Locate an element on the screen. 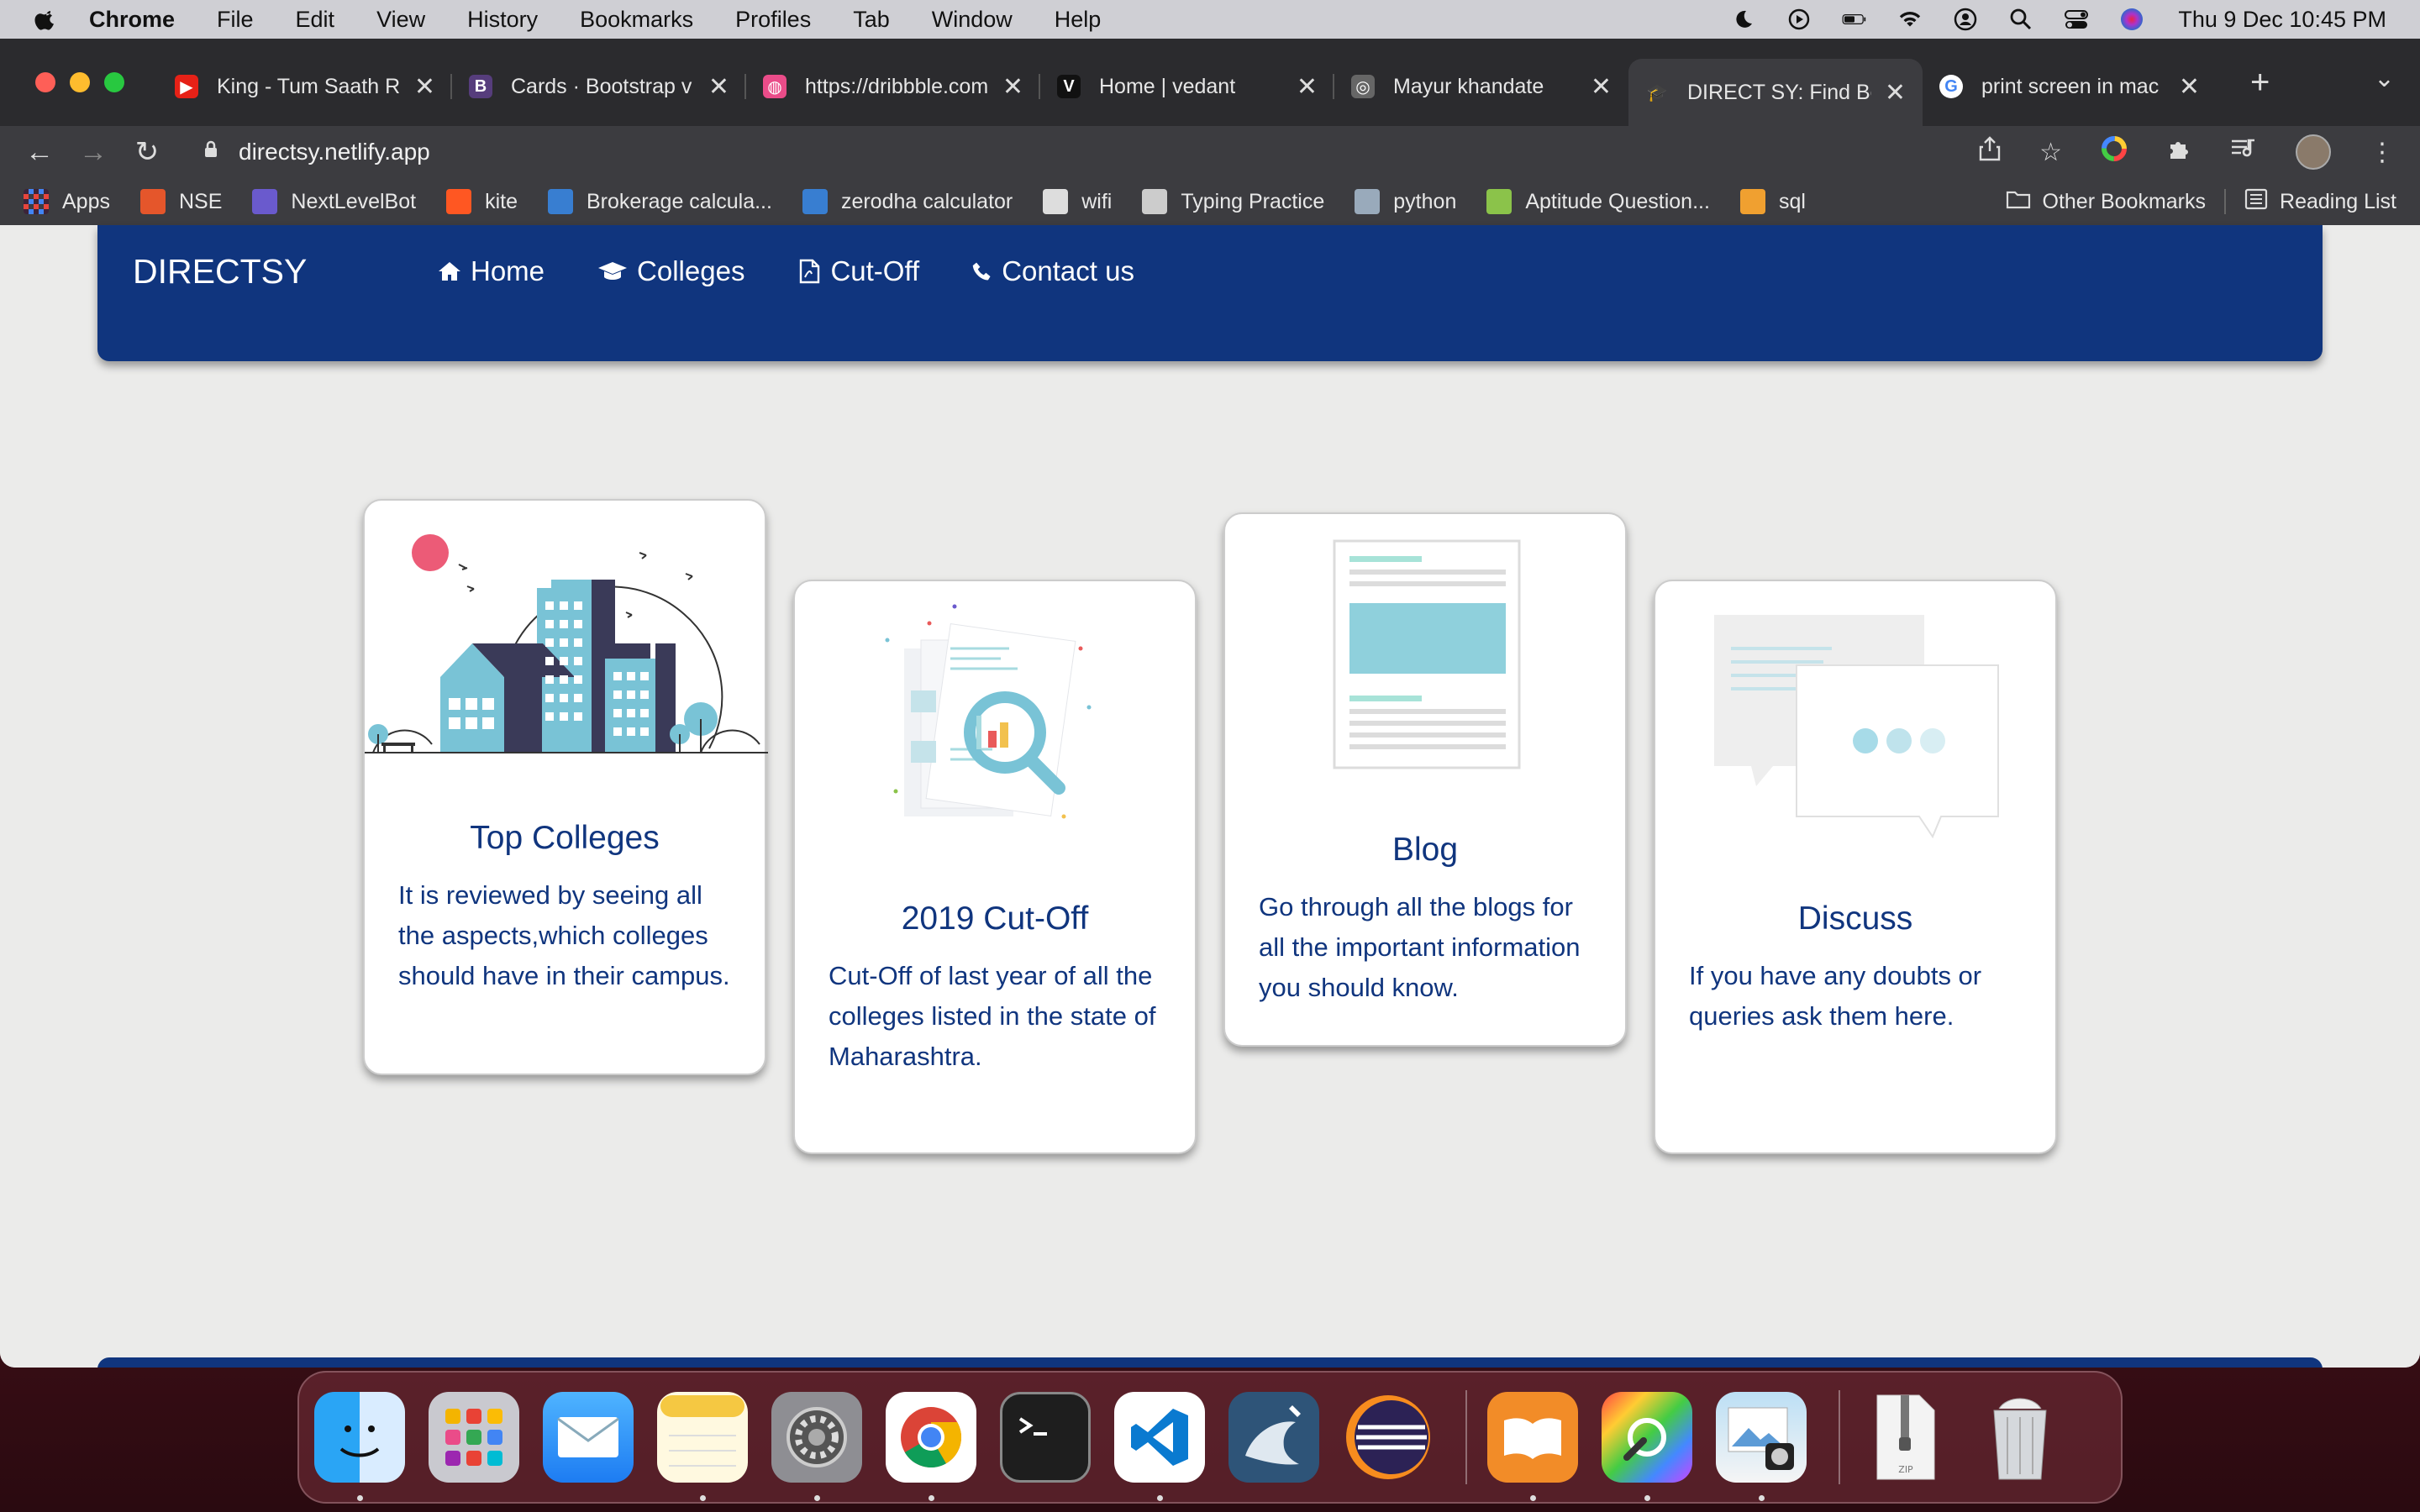  dock-vscode is located at coordinates (1159, 1446).